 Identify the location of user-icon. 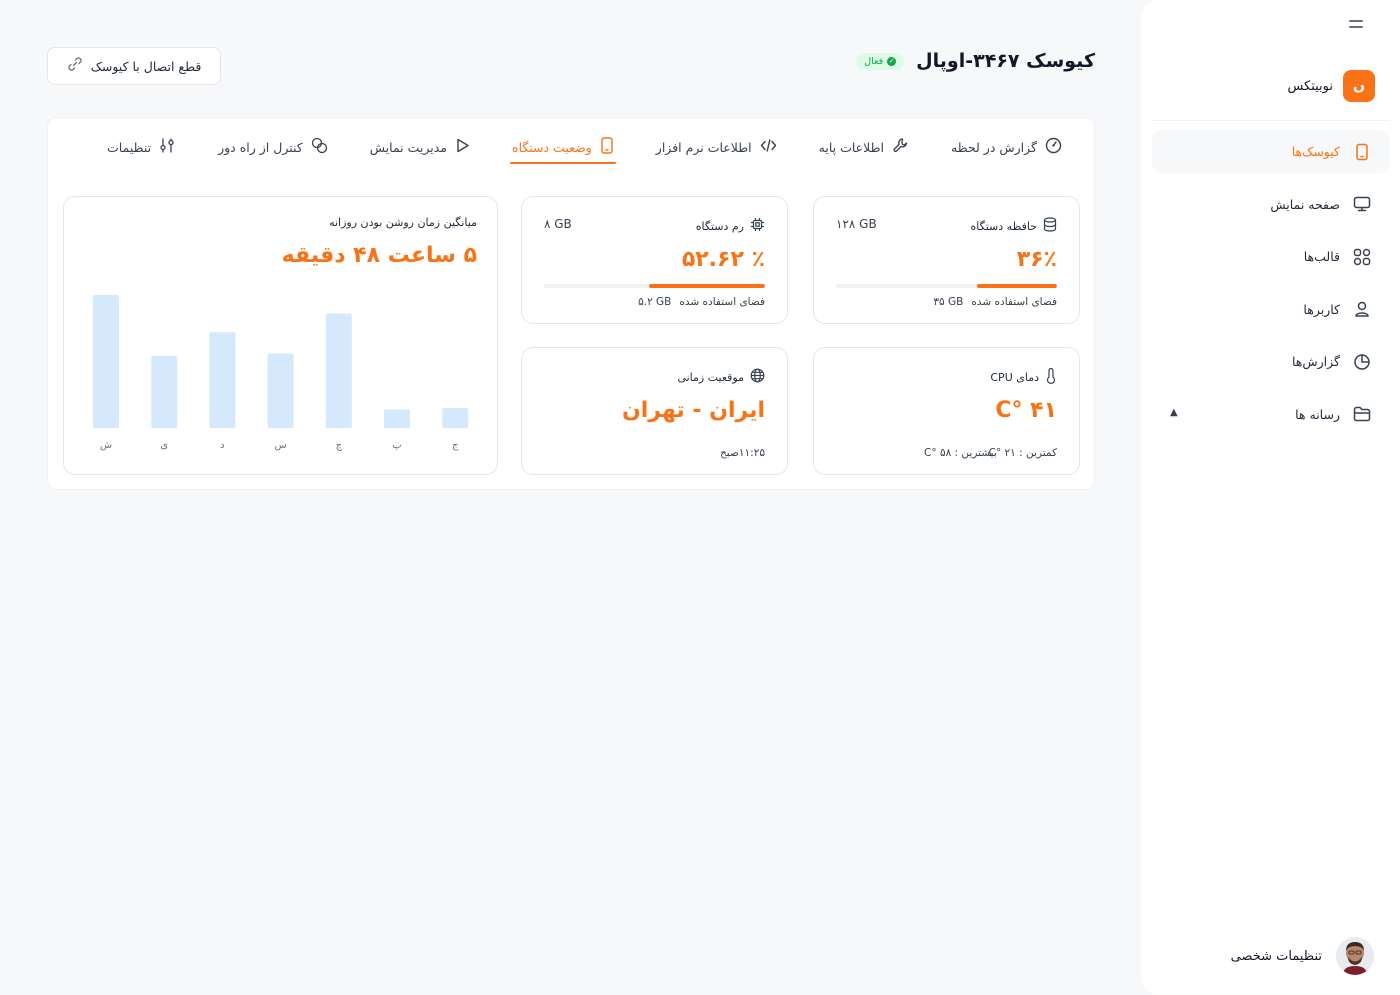
(1362, 309).